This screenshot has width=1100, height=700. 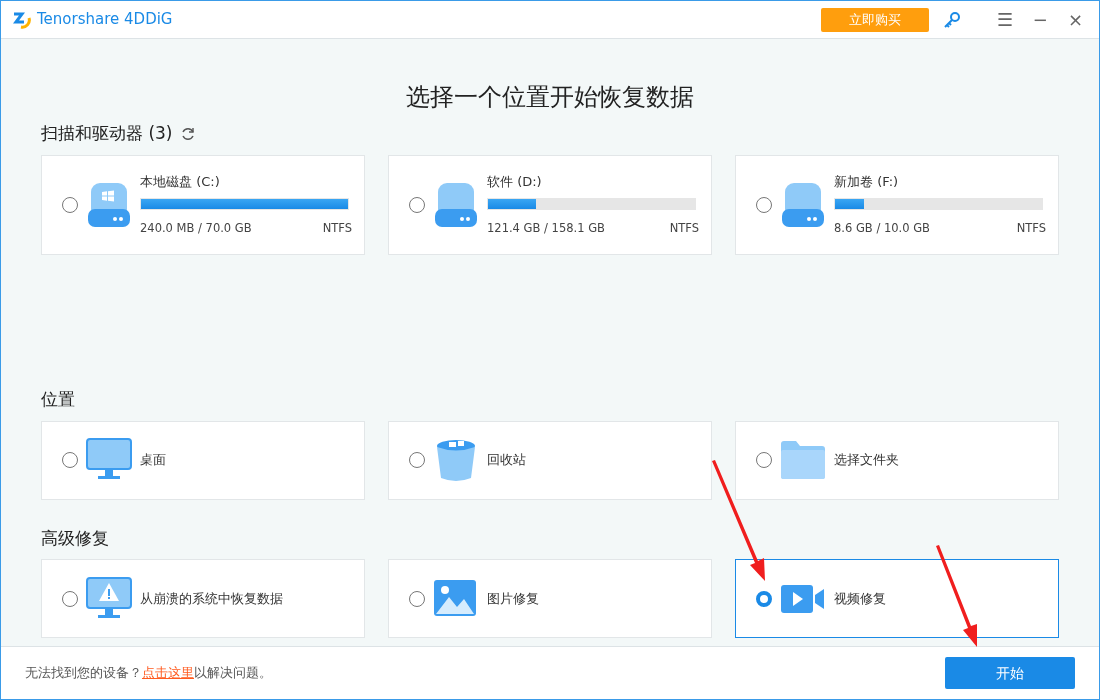 What do you see at coordinates (550, 598) in the screenshot?
I see `location-card: 图片修复` at bounding box center [550, 598].